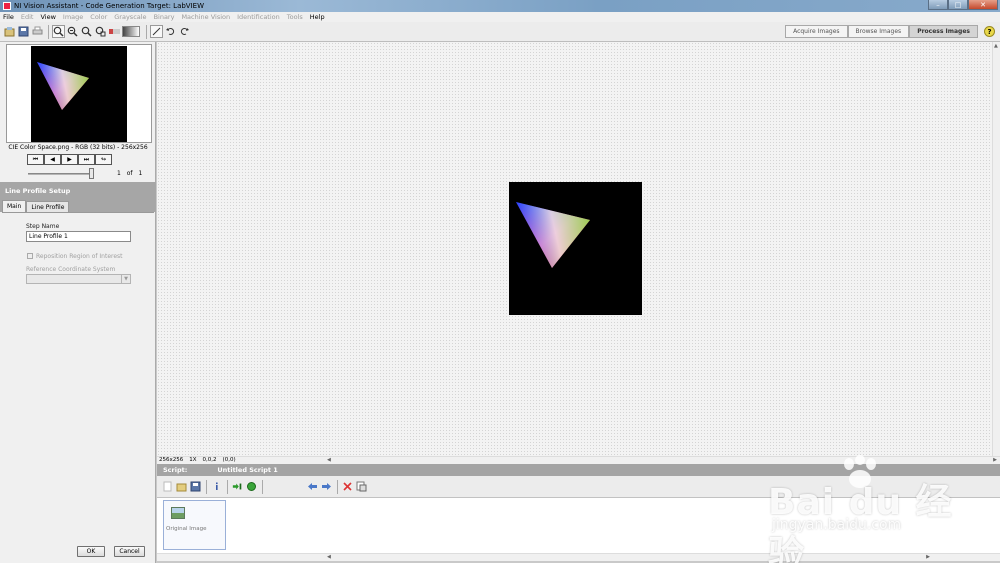 This screenshot has width=1000, height=563. I want to click on menu-binary: Binary, so click(164, 17).